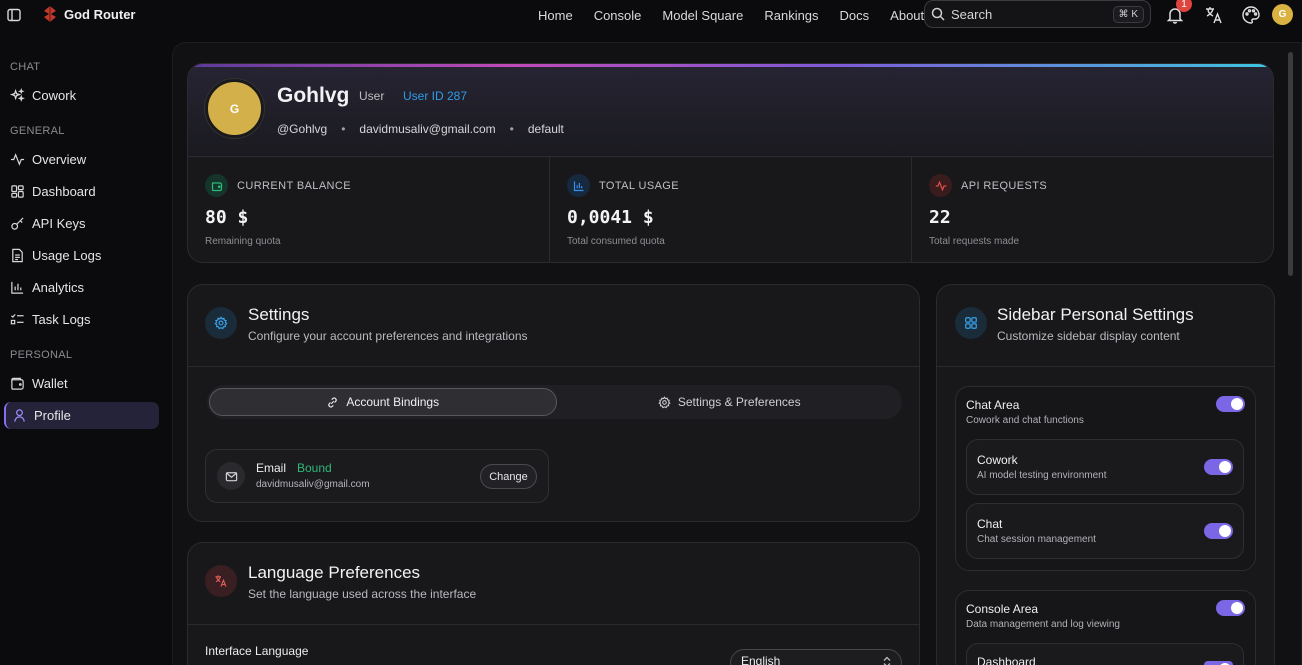  What do you see at coordinates (81, 383) in the screenshot?
I see `sidebar-item-wallet: Wallet` at bounding box center [81, 383].